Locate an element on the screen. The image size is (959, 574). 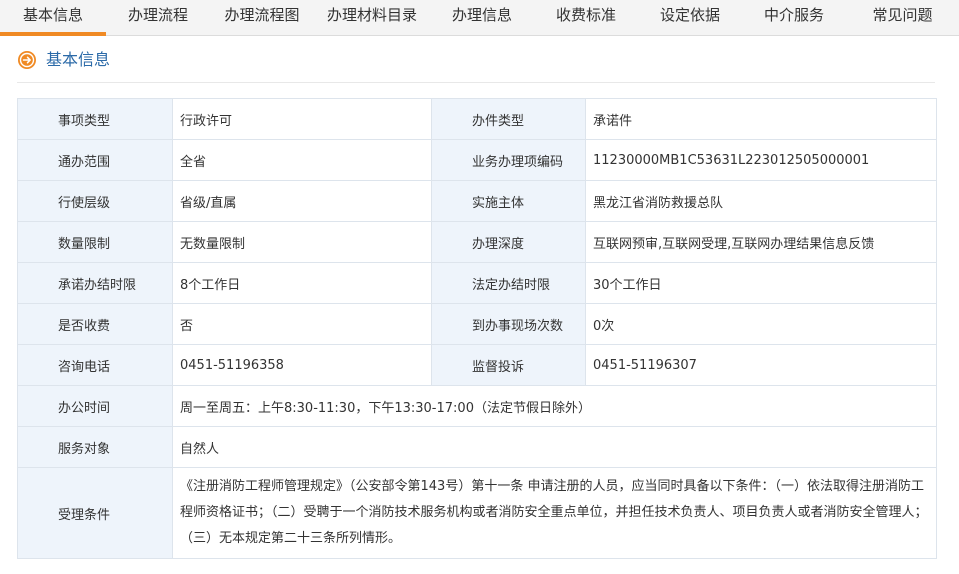
label-conditions: 受理条件 is located at coordinates (95, 513).